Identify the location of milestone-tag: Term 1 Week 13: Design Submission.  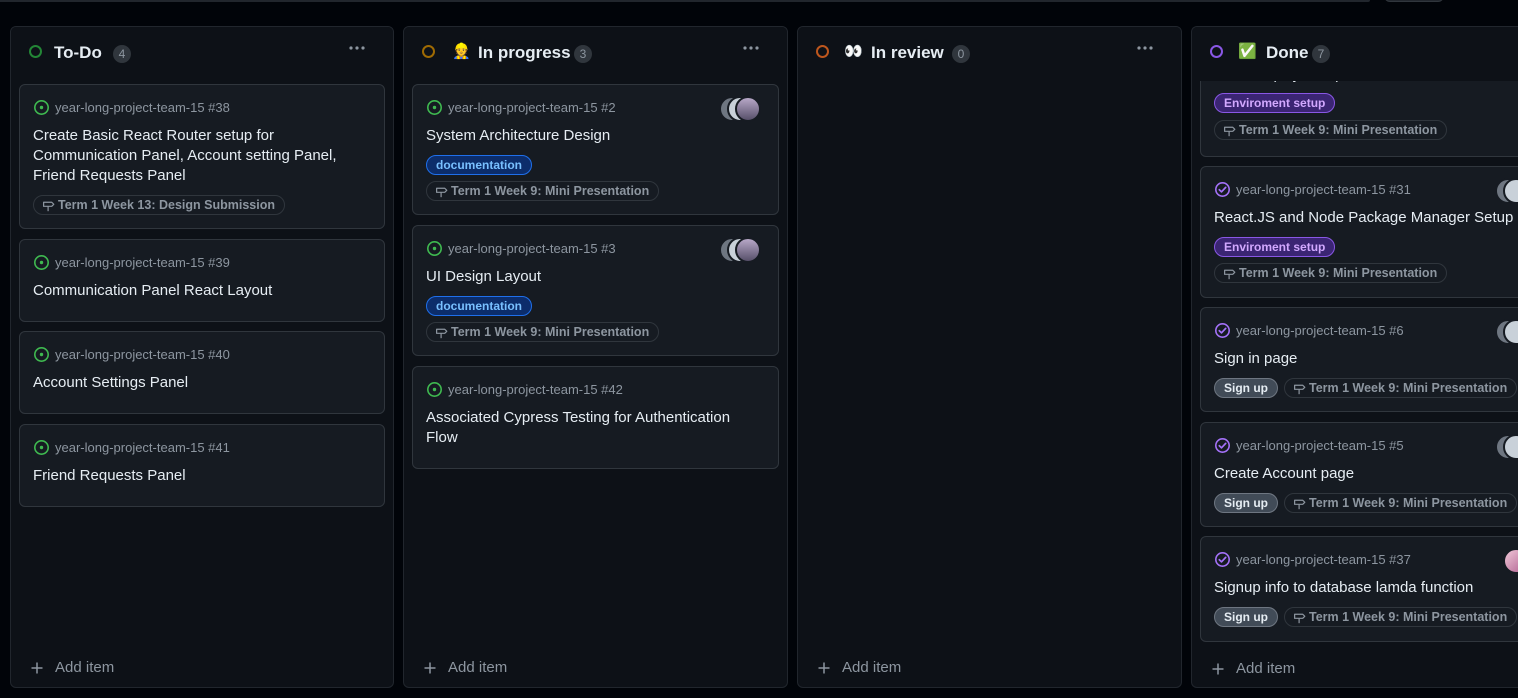
(159, 205).